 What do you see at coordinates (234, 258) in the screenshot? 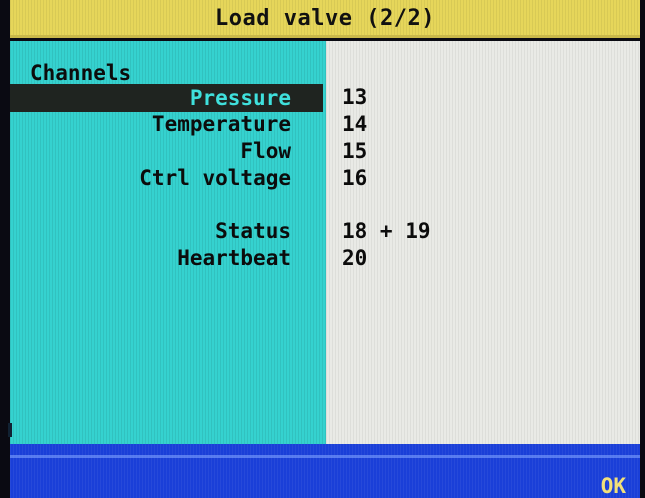
I see `list-item-heartbeat: Heartbeat` at bounding box center [234, 258].